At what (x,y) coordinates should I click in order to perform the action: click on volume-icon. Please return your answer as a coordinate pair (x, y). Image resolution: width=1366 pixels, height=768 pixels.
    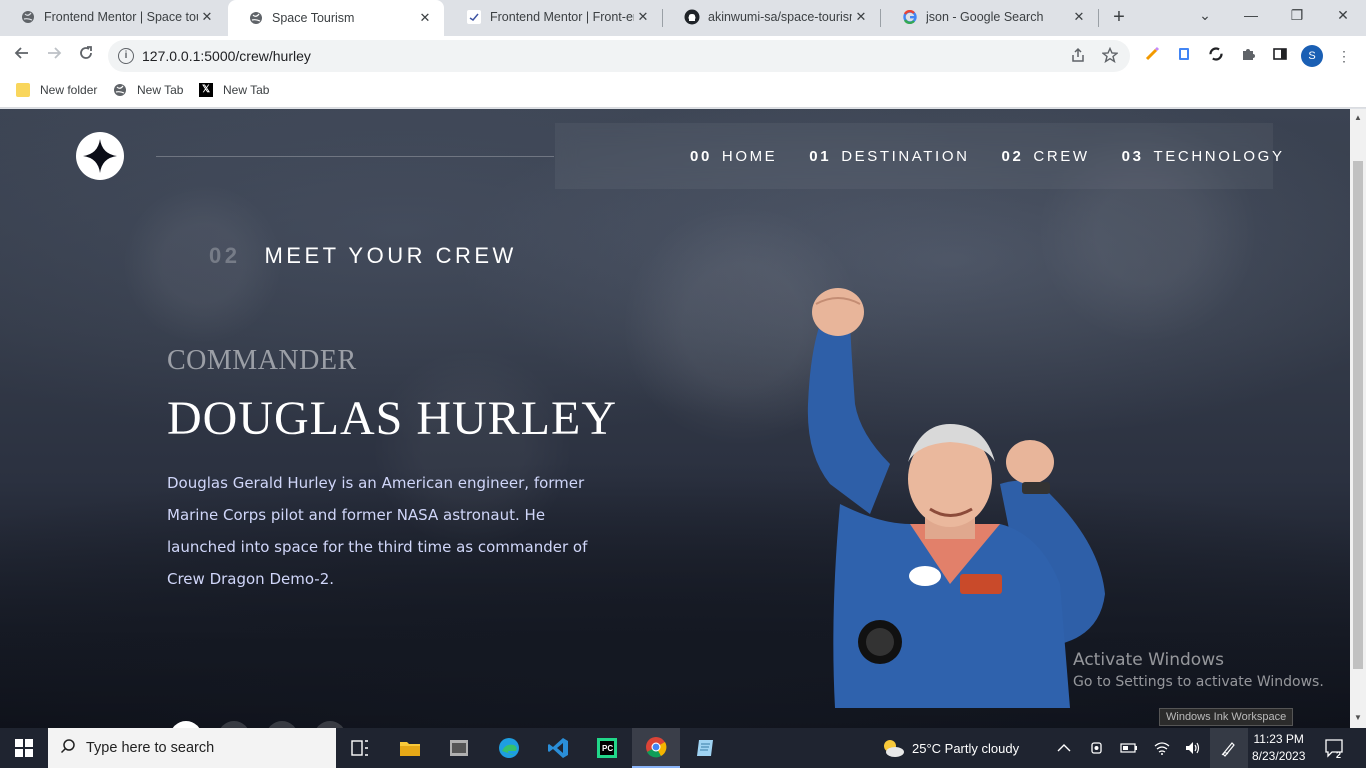
    Looking at the image, I should click on (1193, 748).